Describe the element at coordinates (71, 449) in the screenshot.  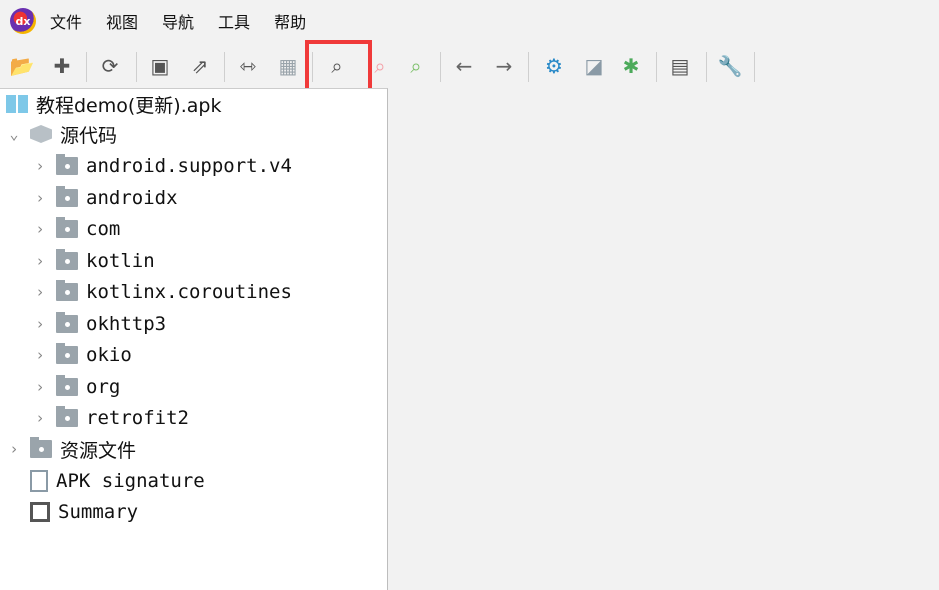
I see `tree-resources: › 资源文件` at that location.